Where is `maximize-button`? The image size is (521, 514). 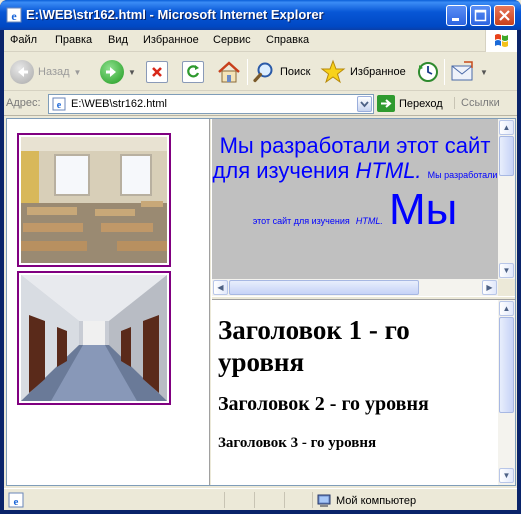 maximize-button is located at coordinates (480, 15).